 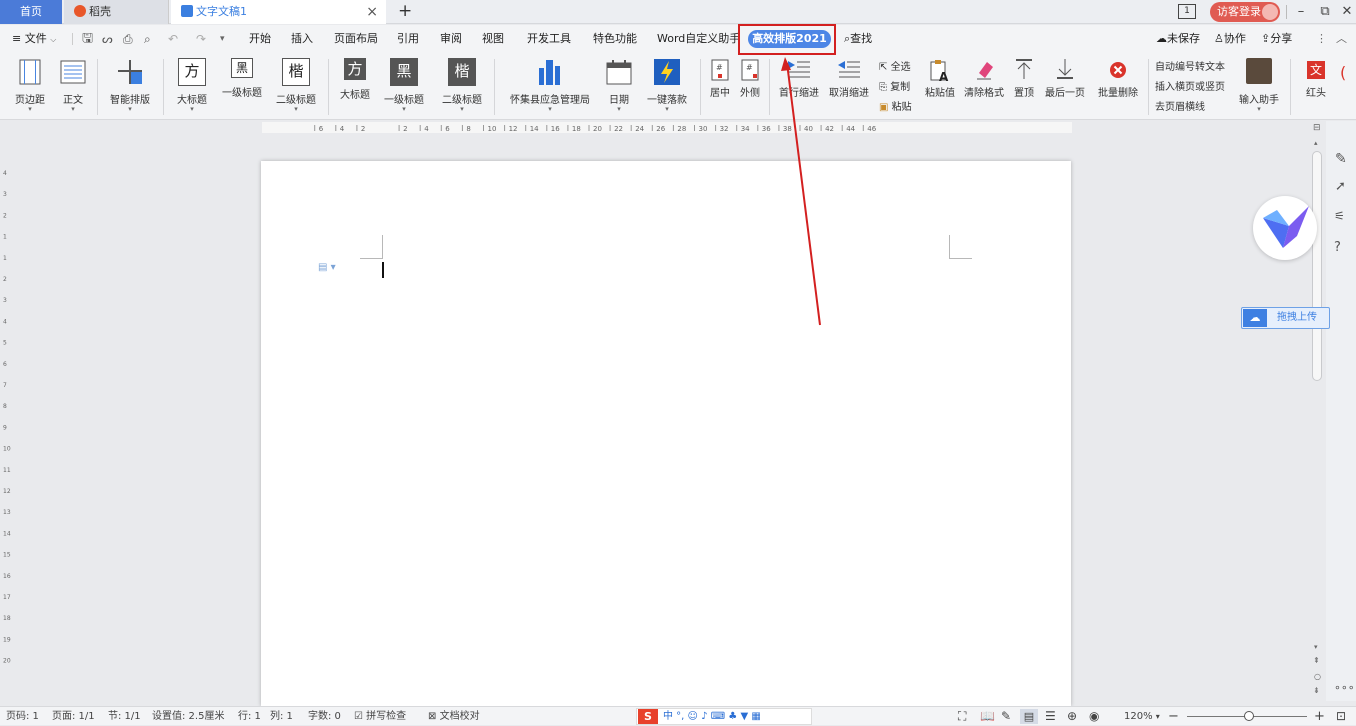 I want to click on tab-home: 首页, so click(x=31, y=12).